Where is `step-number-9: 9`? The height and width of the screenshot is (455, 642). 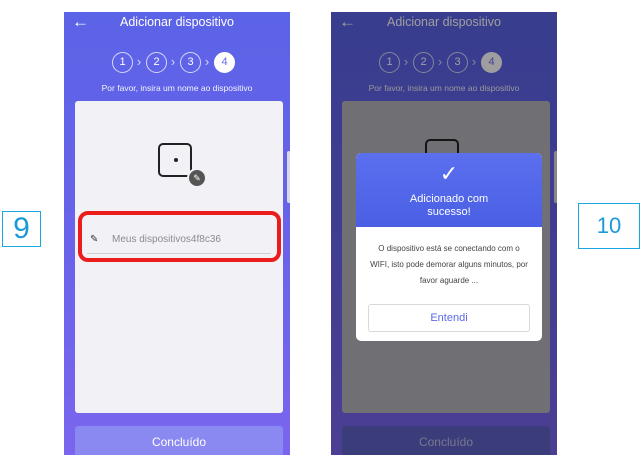
step-number-9: 9 is located at coordinates (21, 229).